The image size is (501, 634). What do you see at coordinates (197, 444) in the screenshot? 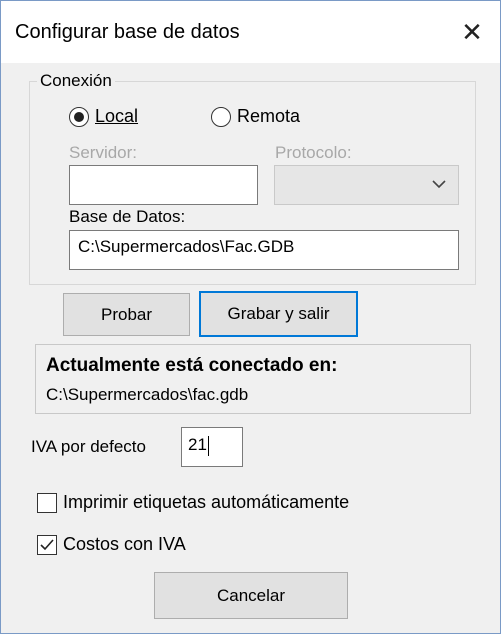
I see `vat-value: 21` at bounding box center [197, 444].